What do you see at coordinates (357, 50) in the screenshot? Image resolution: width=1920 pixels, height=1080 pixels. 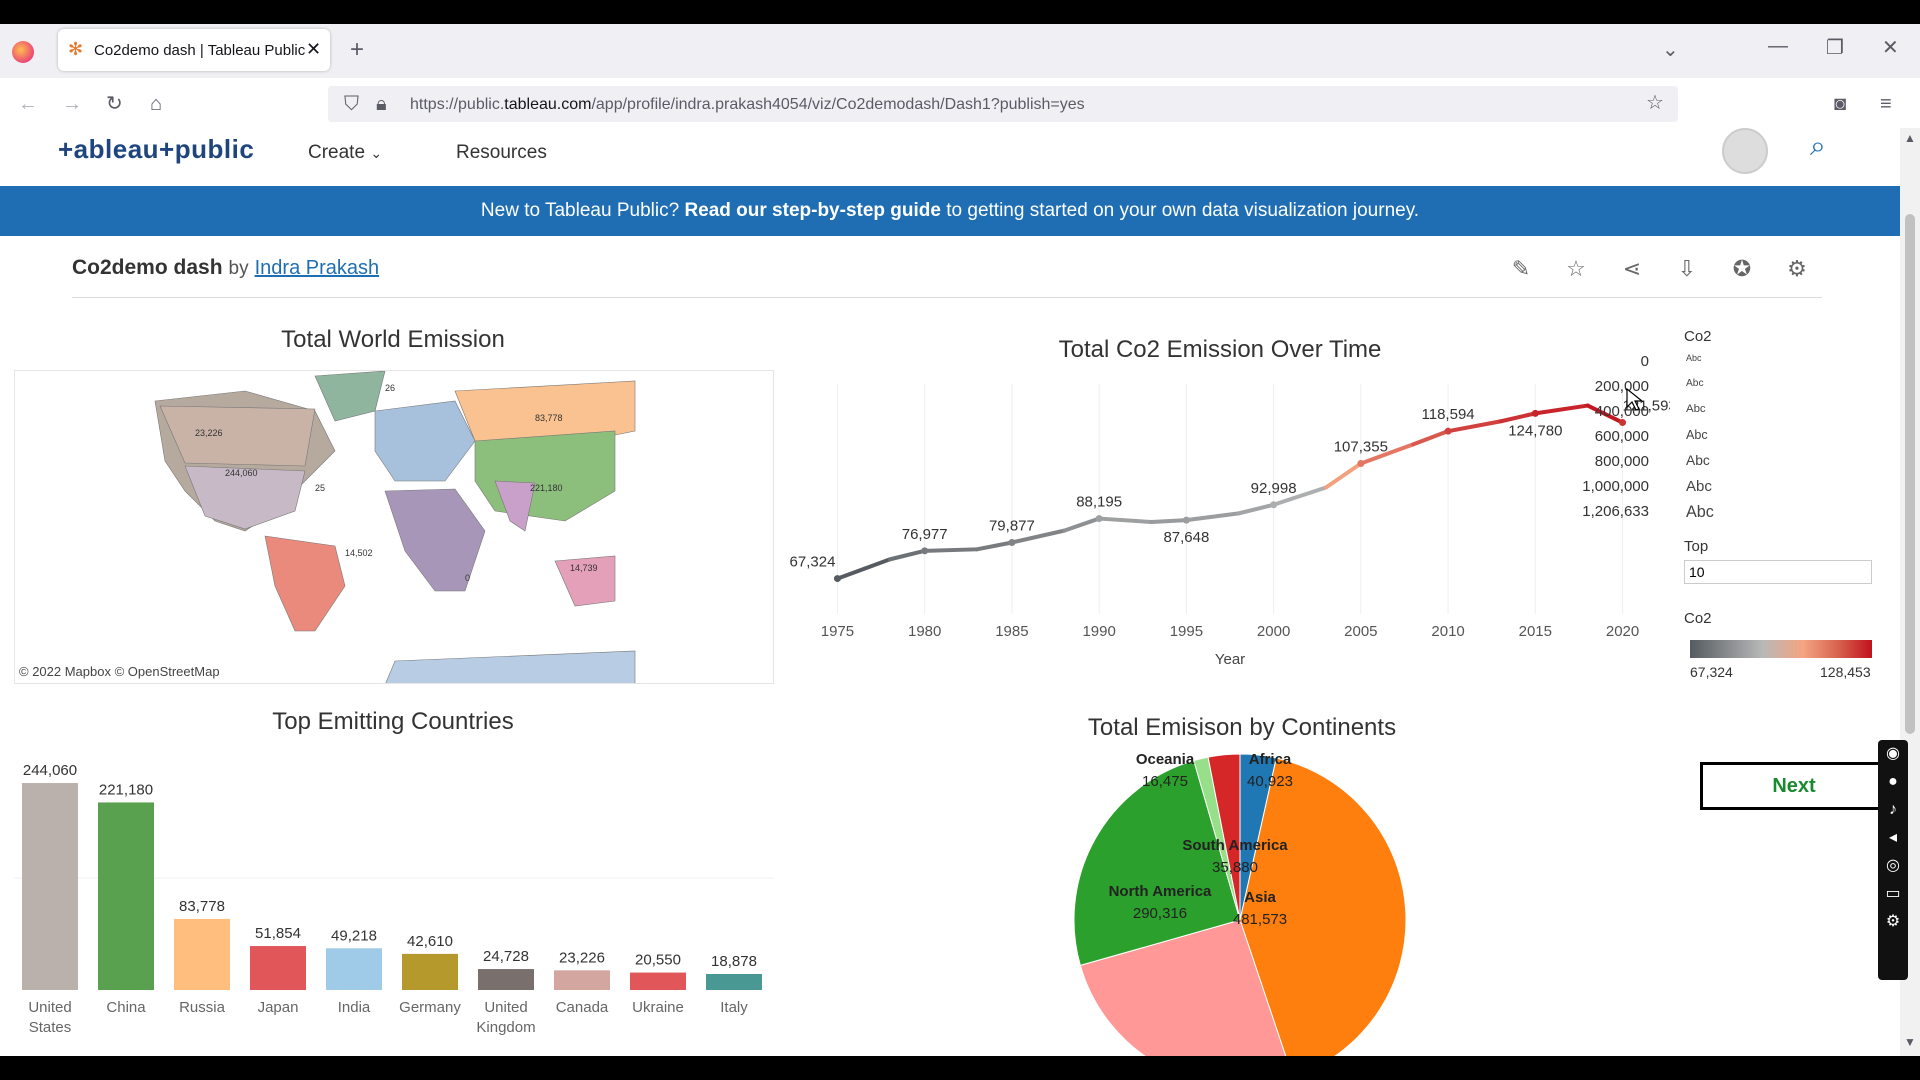 I see `new-tab-icon: +` at bounding box center [357, 50].